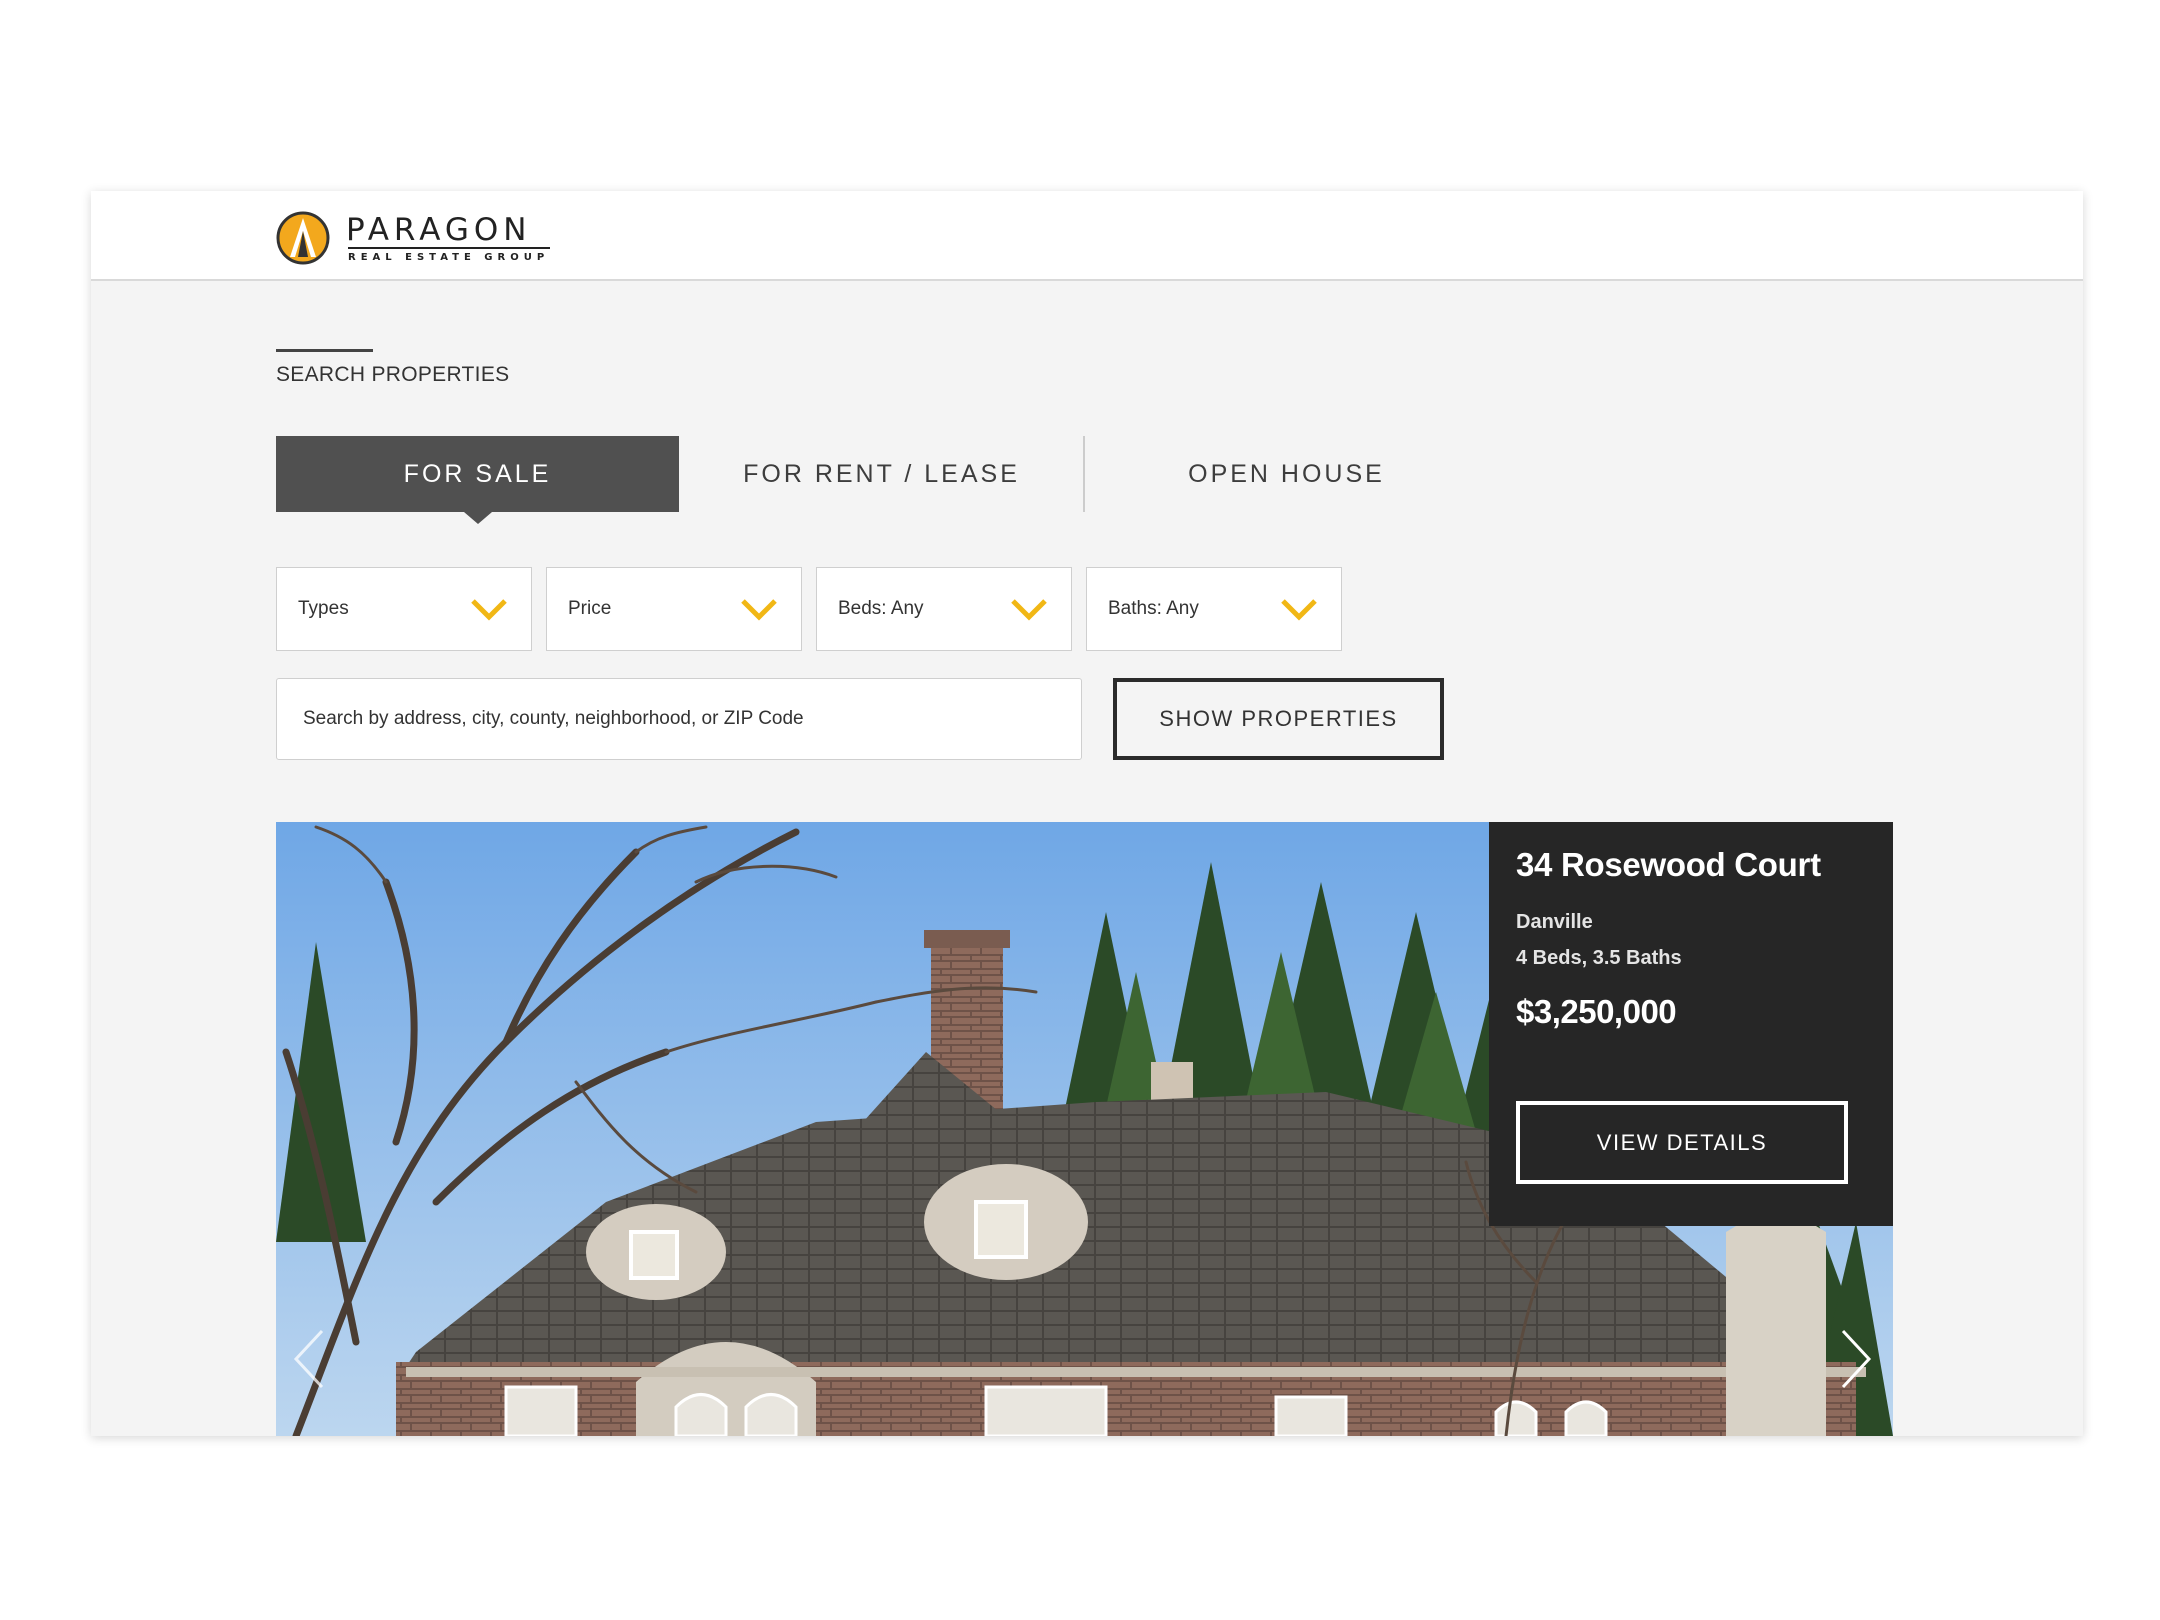 This screenshot has width=2160, height=1620. What do you see at coordinates (393, 374) in the screenshot?
I see `section-title: SEARCH PROPERTIES` at bounding box center [393, 374].